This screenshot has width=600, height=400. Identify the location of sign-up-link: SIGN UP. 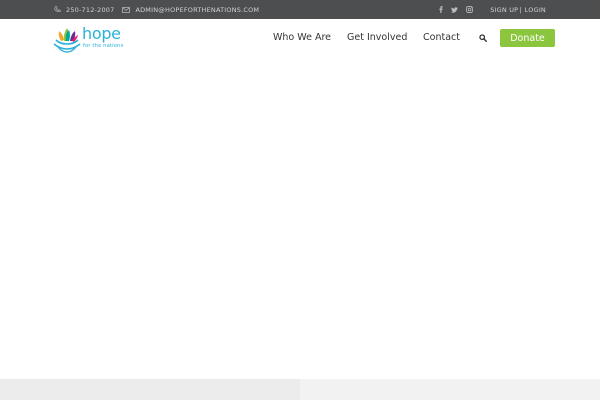
(504, 10).